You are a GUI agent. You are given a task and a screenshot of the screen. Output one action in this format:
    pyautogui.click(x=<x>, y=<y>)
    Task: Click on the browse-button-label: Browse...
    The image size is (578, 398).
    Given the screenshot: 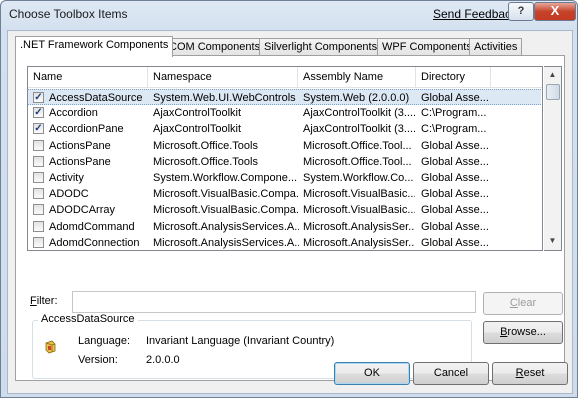 What is the action you would take?
    pyautogui.click(x=523, y=332)
    